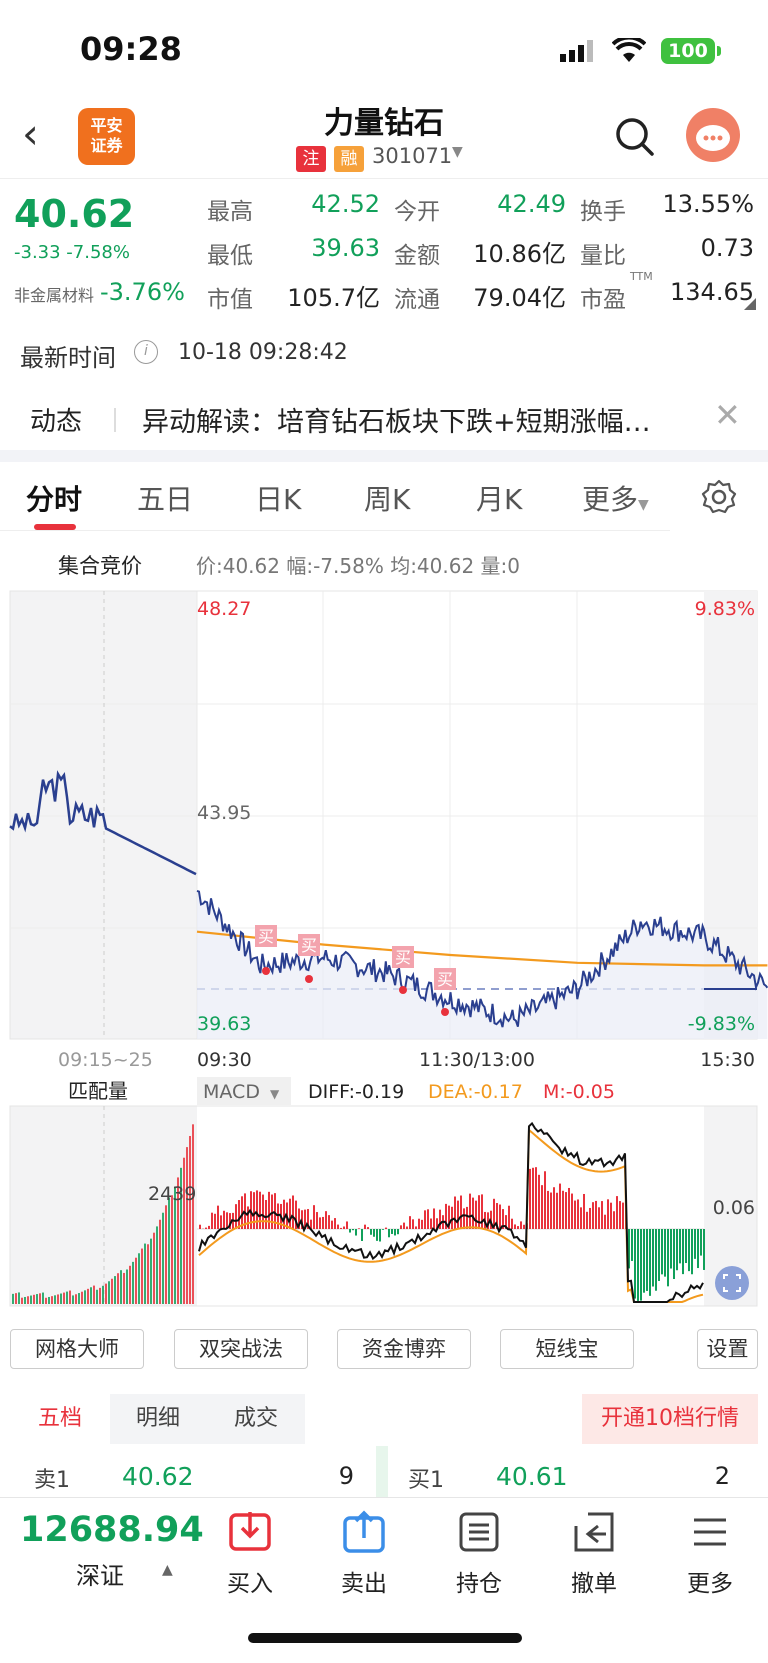 This screenshot has height=1663, width=768. I want to click on news-separator, so click(115, 420).